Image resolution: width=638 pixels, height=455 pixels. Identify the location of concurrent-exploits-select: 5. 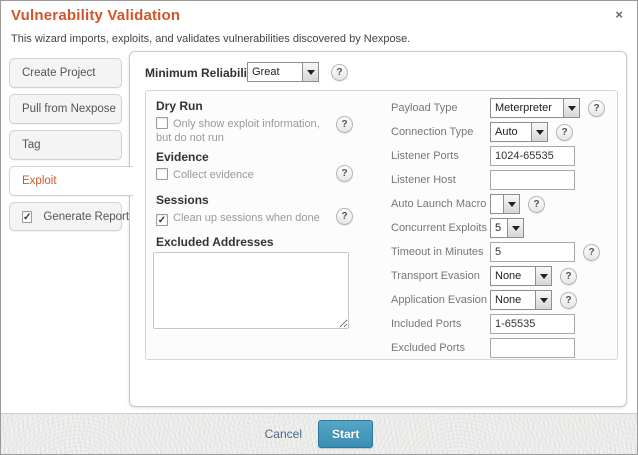
(507, 228).